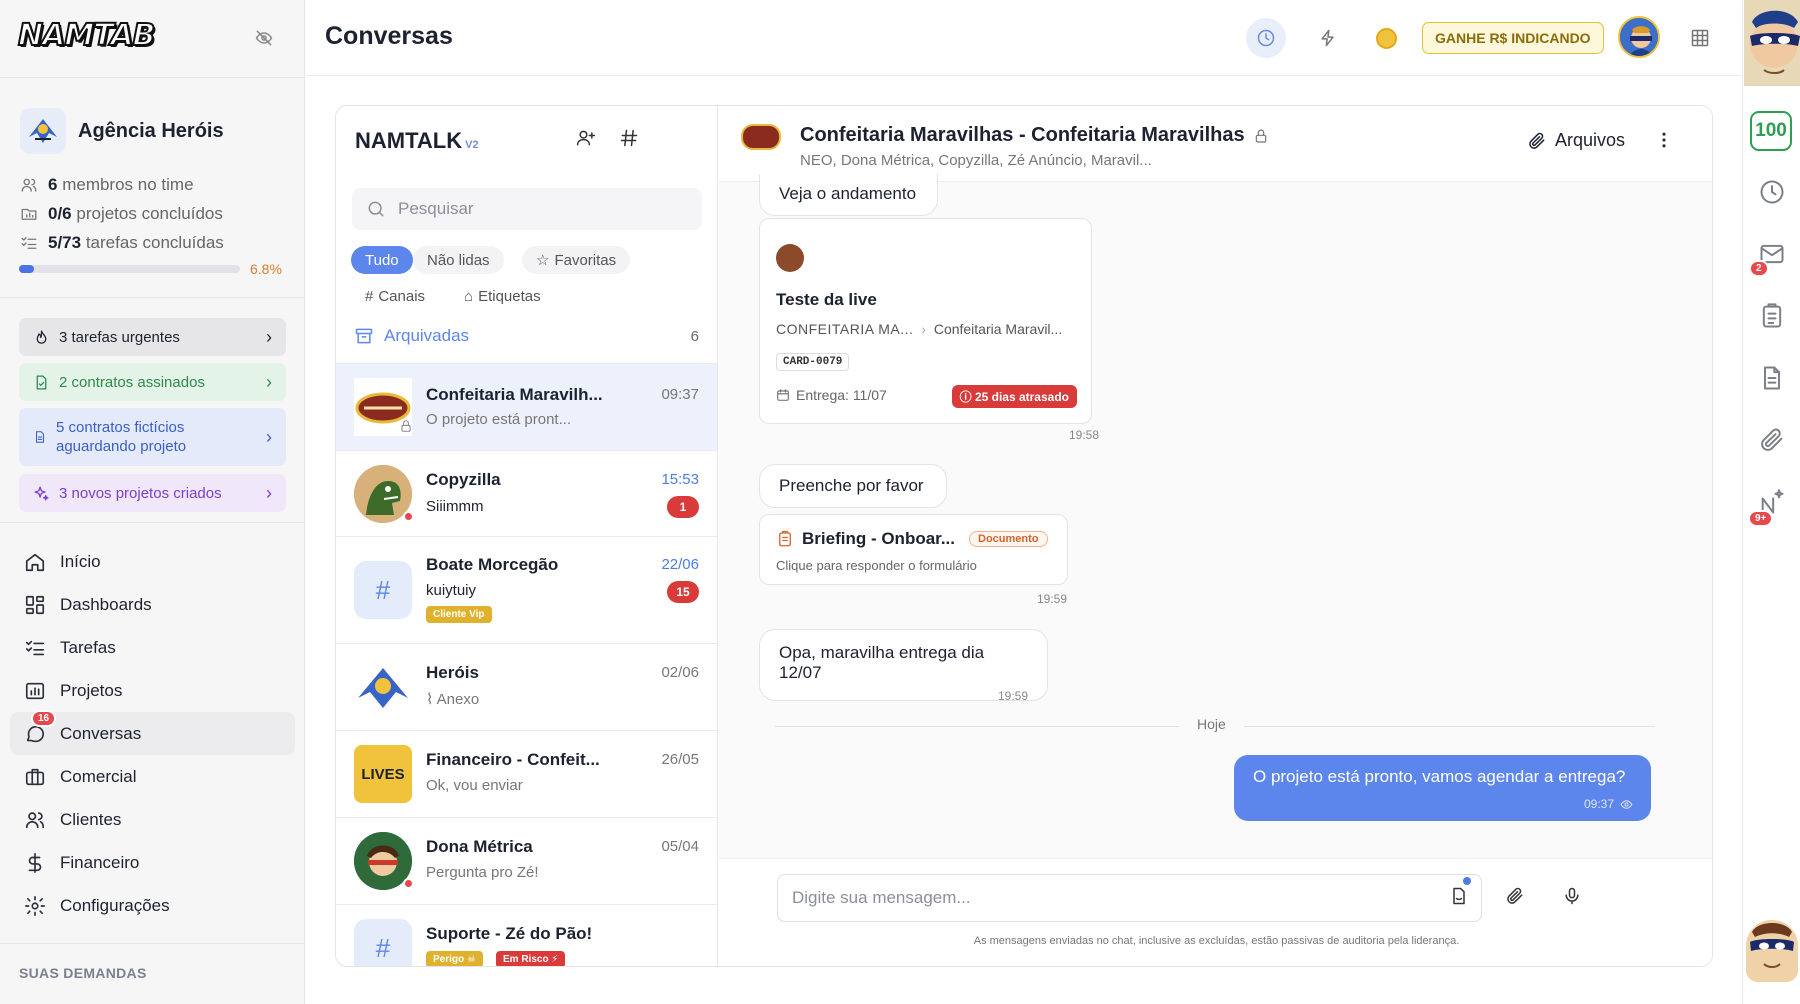 The image size is (1800, 1004). What do you see at coordinates (680, 394) in the screenshot?
I see `conversation-time: 09:37` at bounding box center [680, 394].